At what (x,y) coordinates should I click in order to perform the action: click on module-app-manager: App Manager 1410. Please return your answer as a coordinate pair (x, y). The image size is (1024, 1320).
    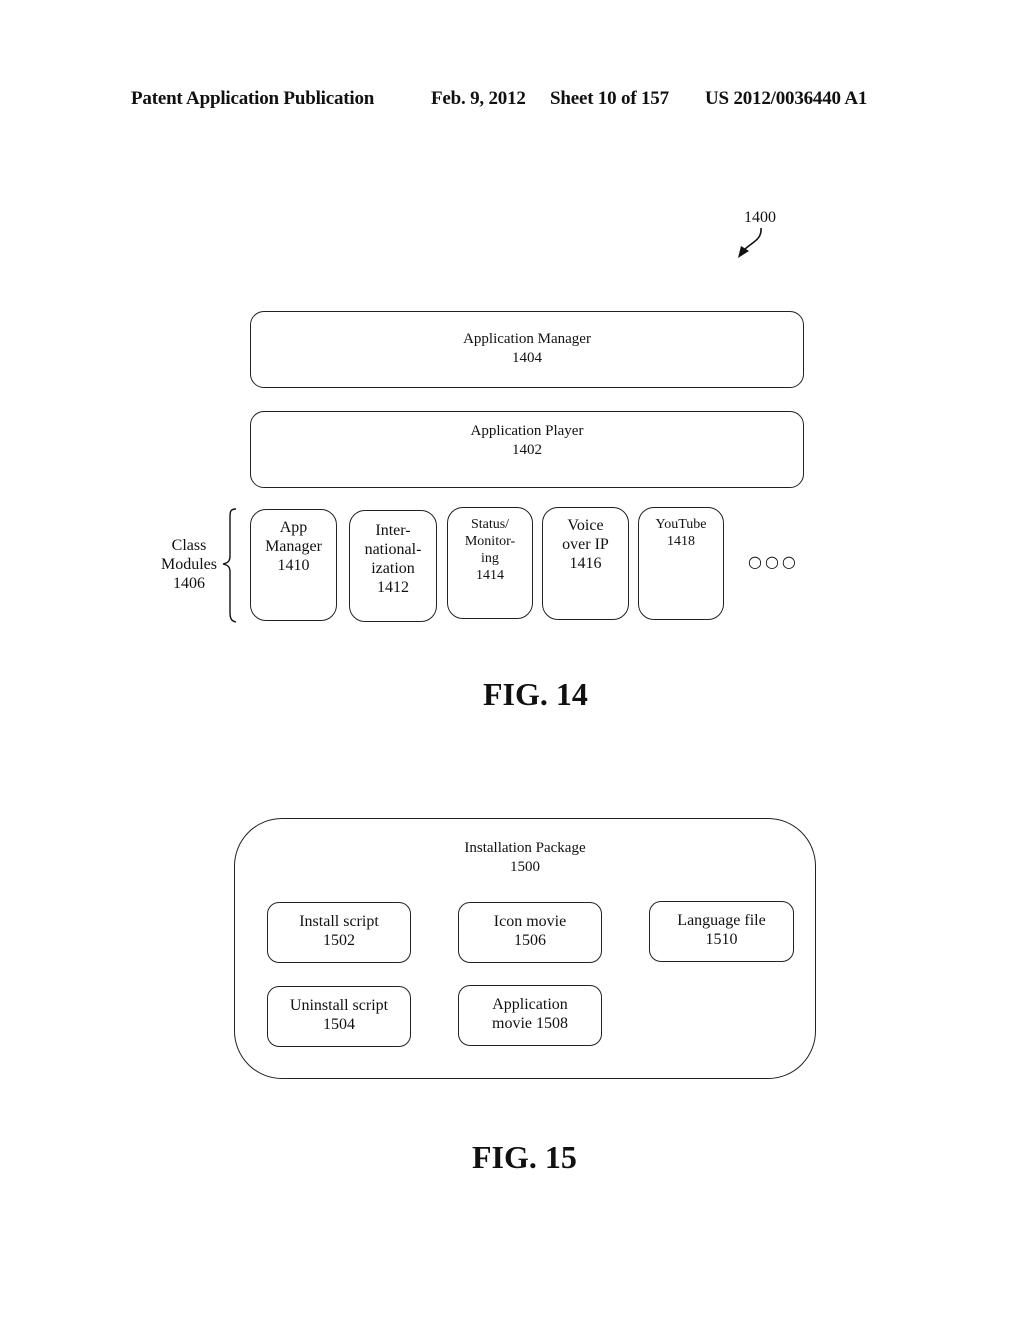
    Looking at the image, I should click on (293, 565).